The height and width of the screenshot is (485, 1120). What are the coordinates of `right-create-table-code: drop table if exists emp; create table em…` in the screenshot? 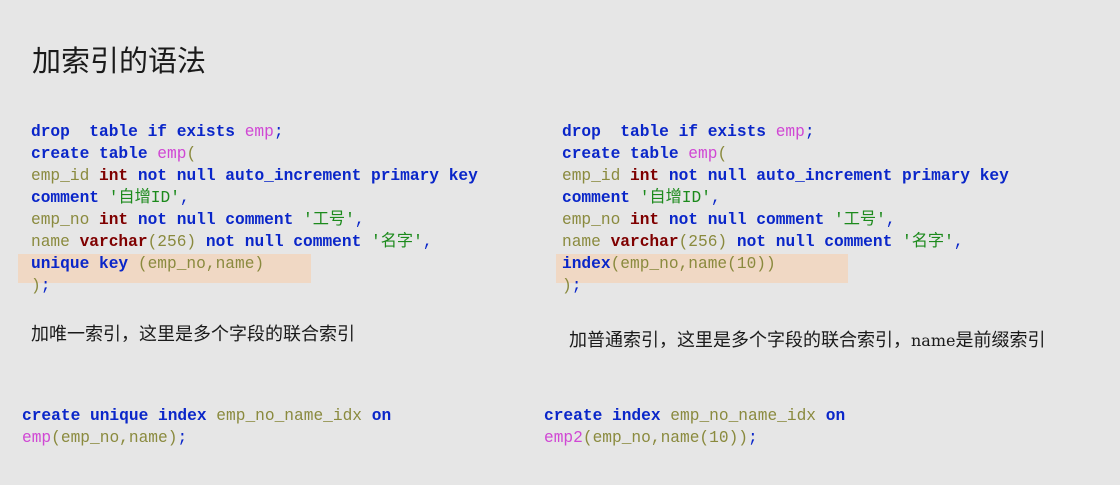 It's located at (785, 209).